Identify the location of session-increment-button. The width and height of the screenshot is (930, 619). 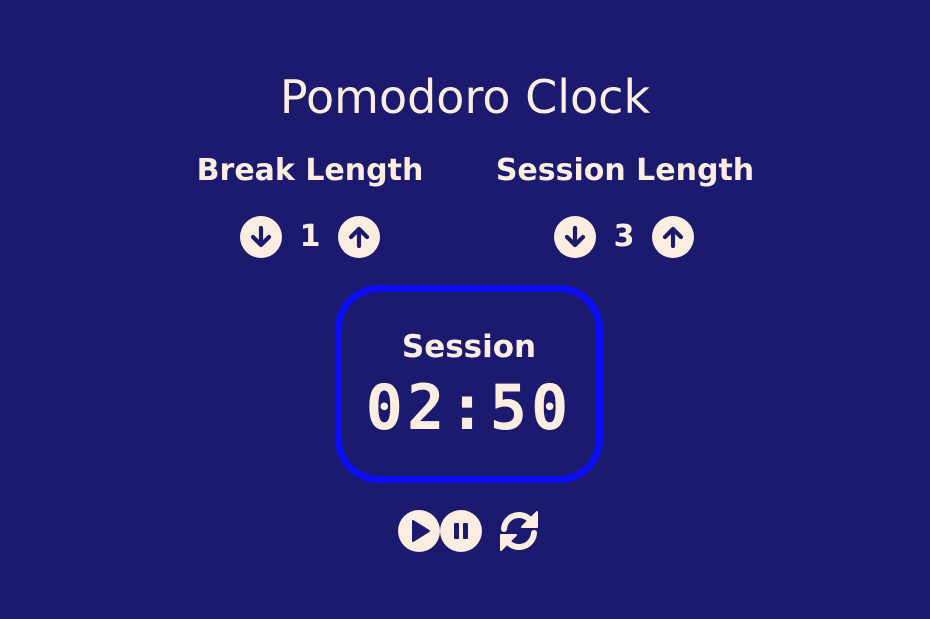
(673, 237).